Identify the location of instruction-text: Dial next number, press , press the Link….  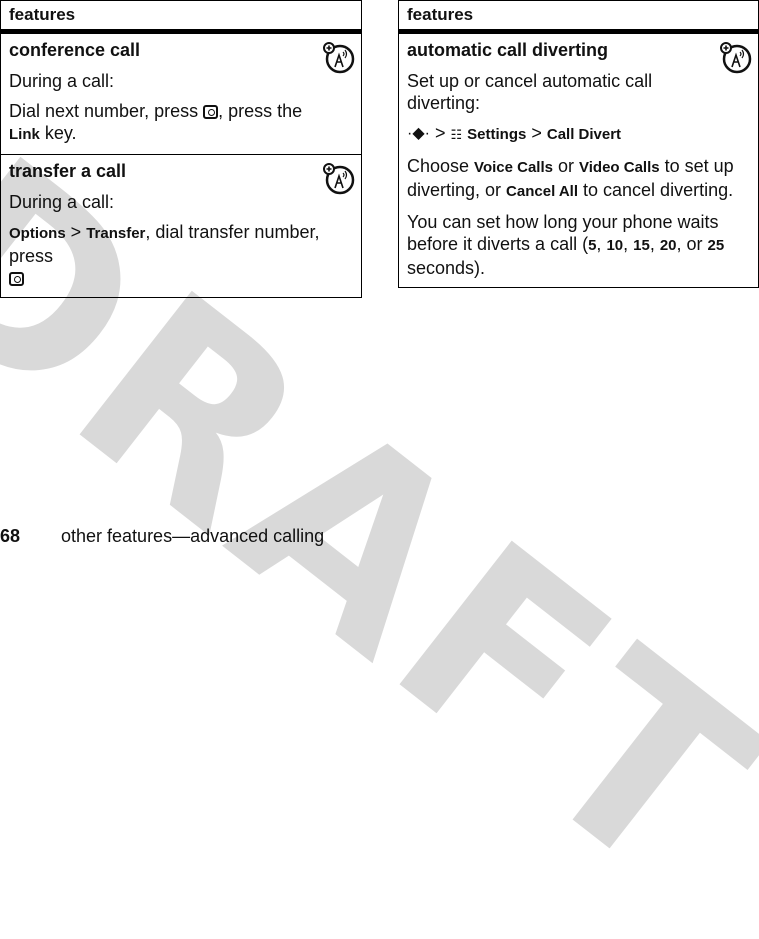
(181, 123).